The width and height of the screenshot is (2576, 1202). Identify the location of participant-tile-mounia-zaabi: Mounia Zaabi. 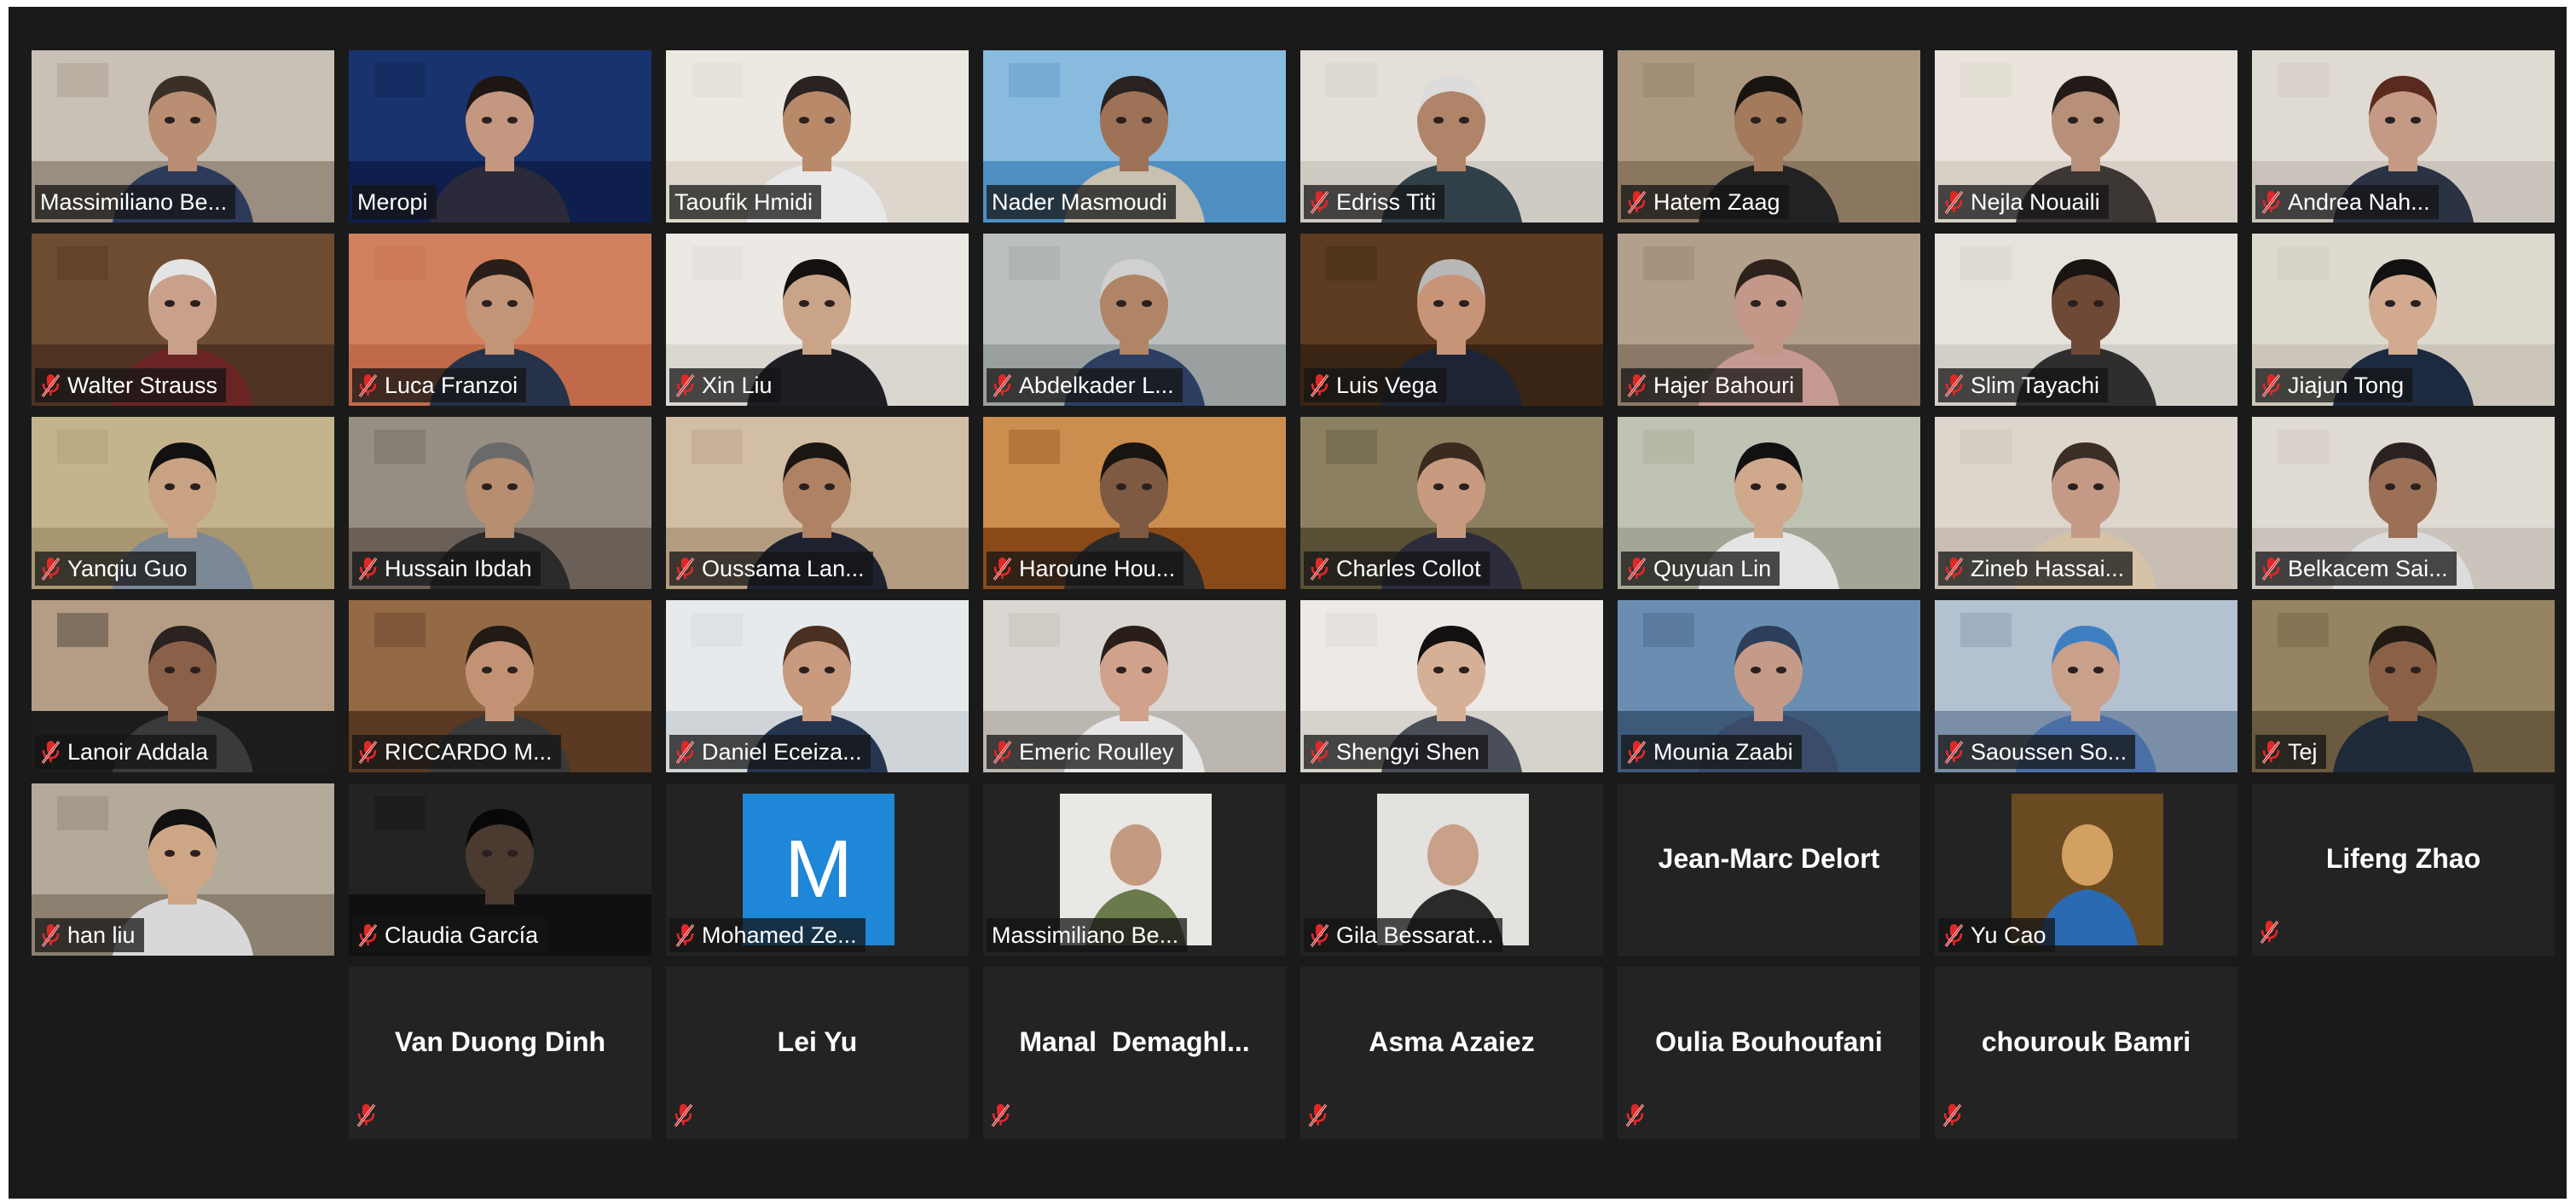
(1769, 686).